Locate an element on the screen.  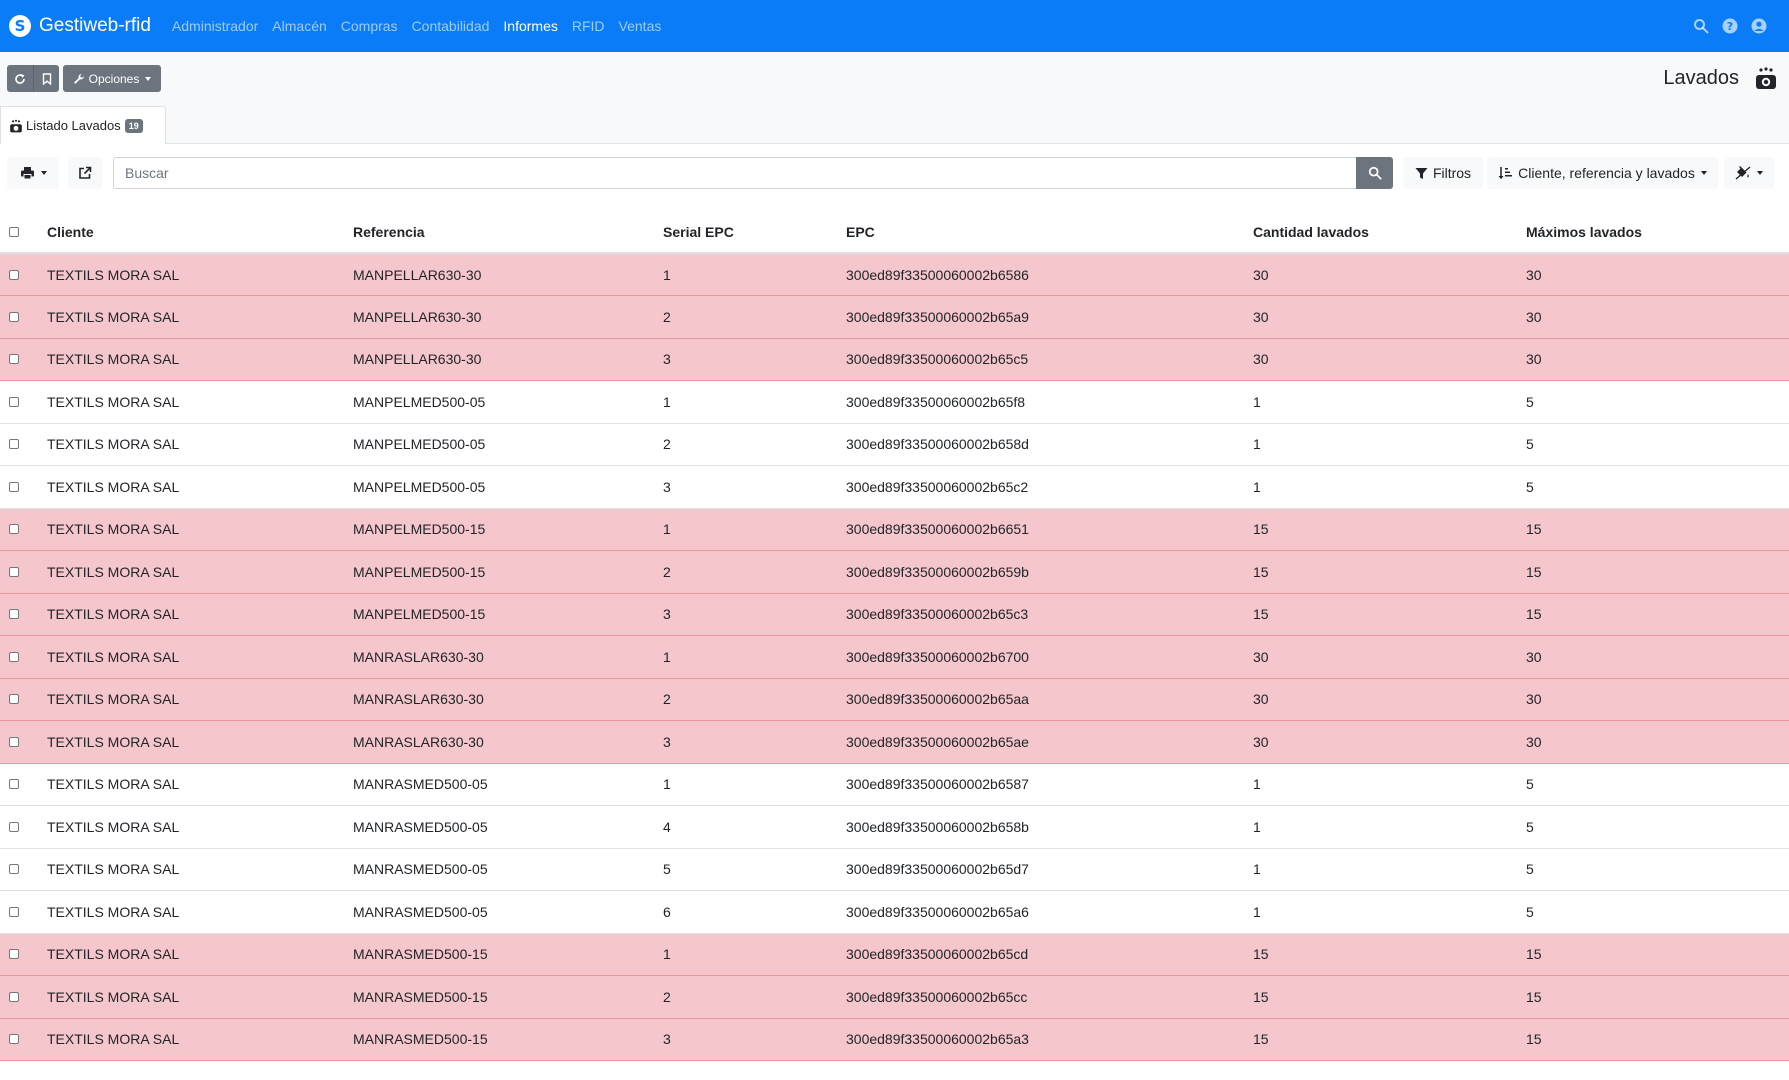
column-header-cliente: Cliente is located at coordinates (200, 232).